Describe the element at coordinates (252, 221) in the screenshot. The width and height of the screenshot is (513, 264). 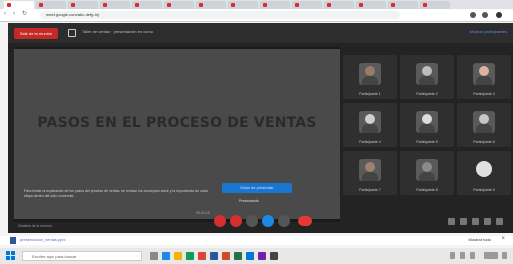
I see `hand-raise-icon` at that location.